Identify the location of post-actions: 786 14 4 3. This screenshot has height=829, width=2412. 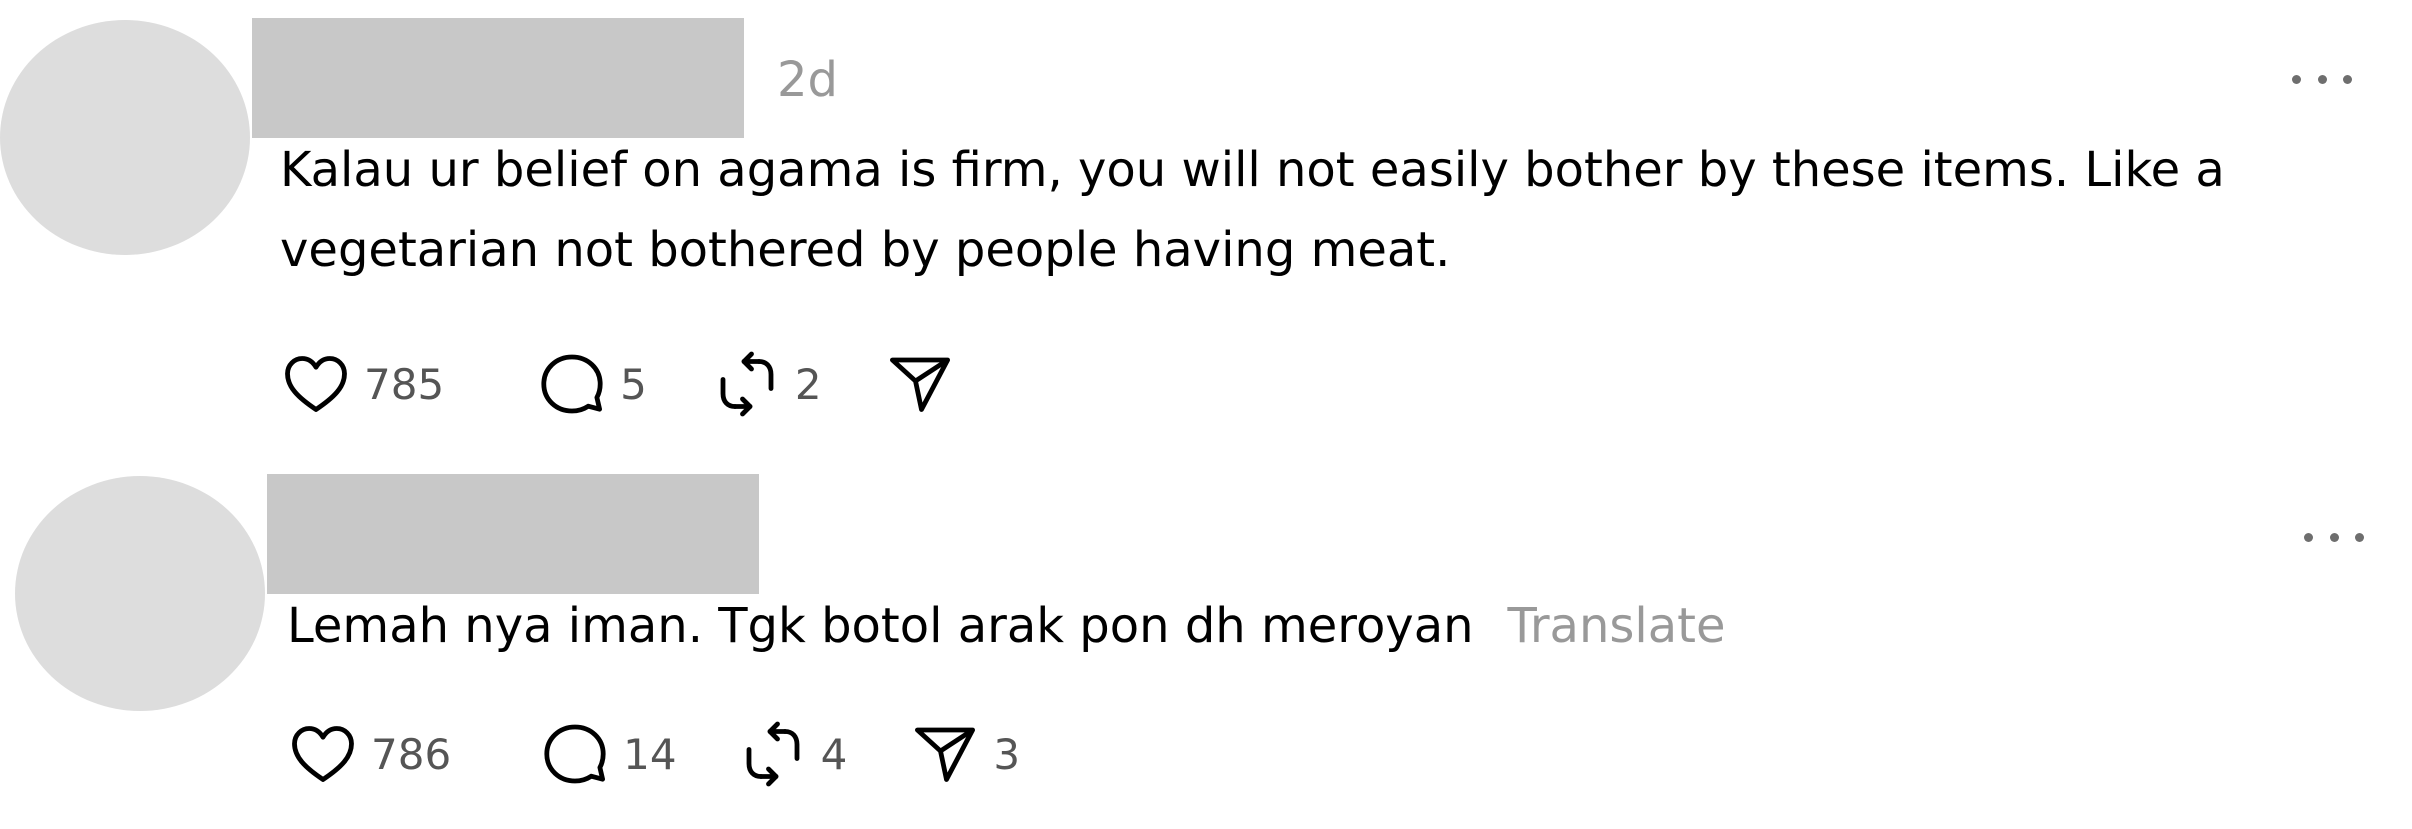
(653, 754).